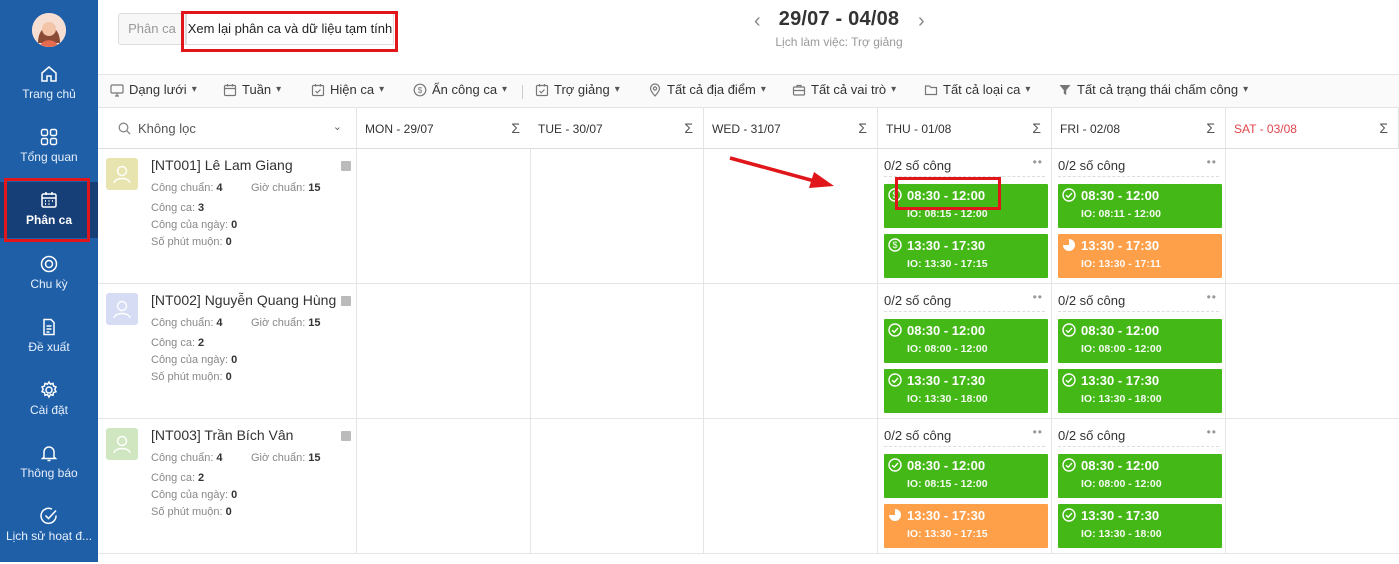 The width and height of the screenshot is (1399, 564). I want to click on hide-work-dropdown: $ Ẩn công ca ▾, so click(460, 89).